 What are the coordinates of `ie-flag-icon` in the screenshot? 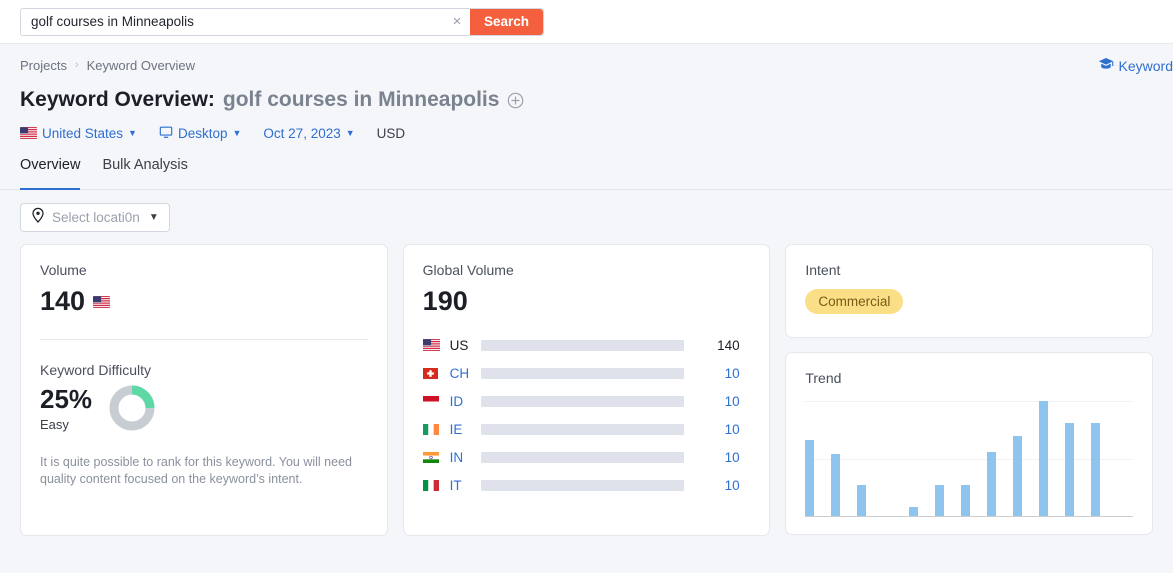 It's located at (432, 429).